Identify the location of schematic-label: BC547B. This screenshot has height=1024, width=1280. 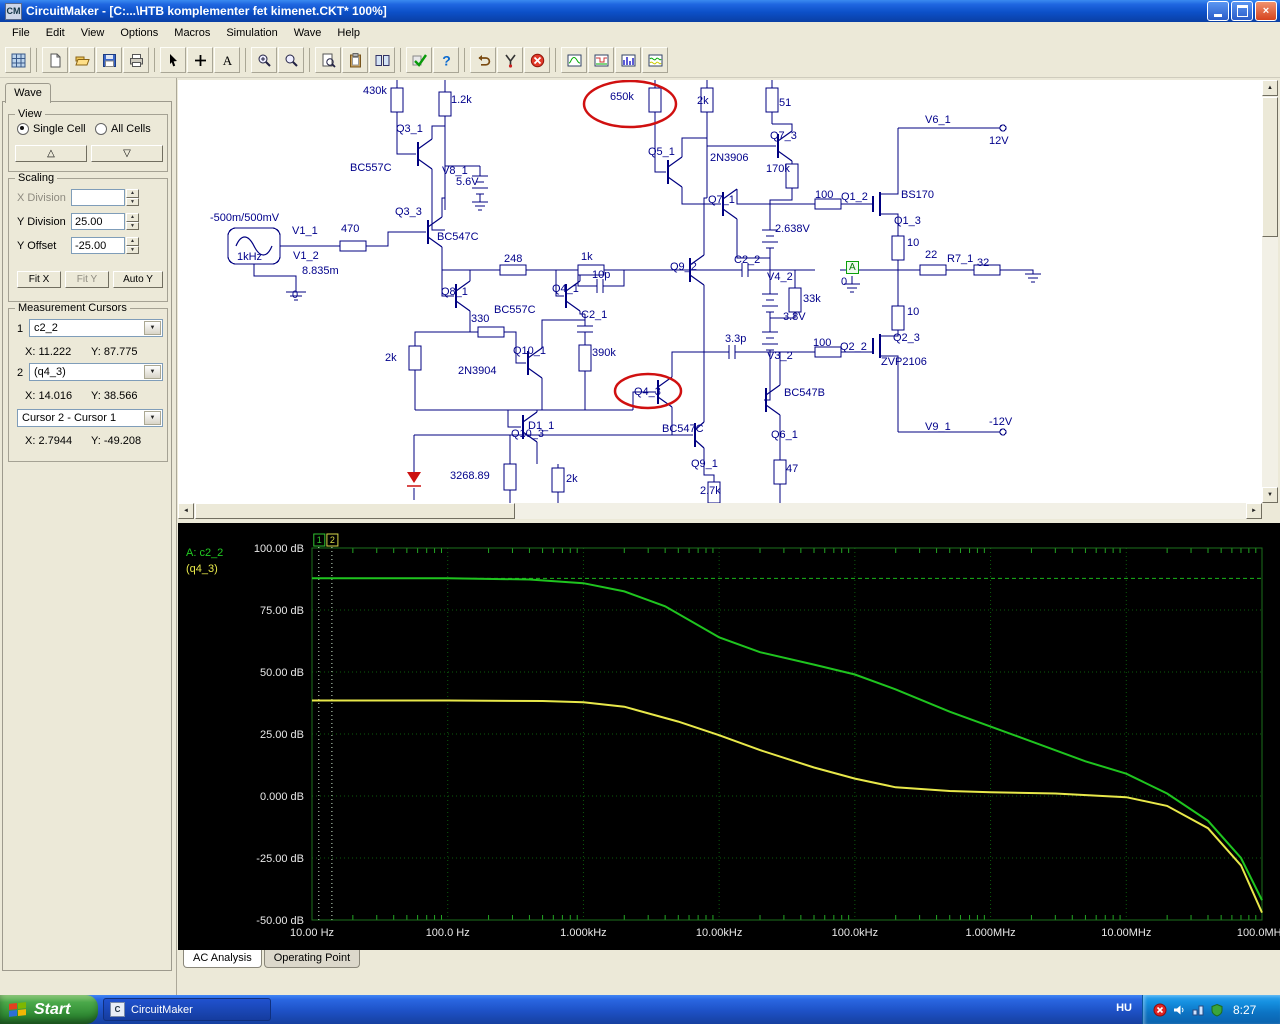
(804, 393).